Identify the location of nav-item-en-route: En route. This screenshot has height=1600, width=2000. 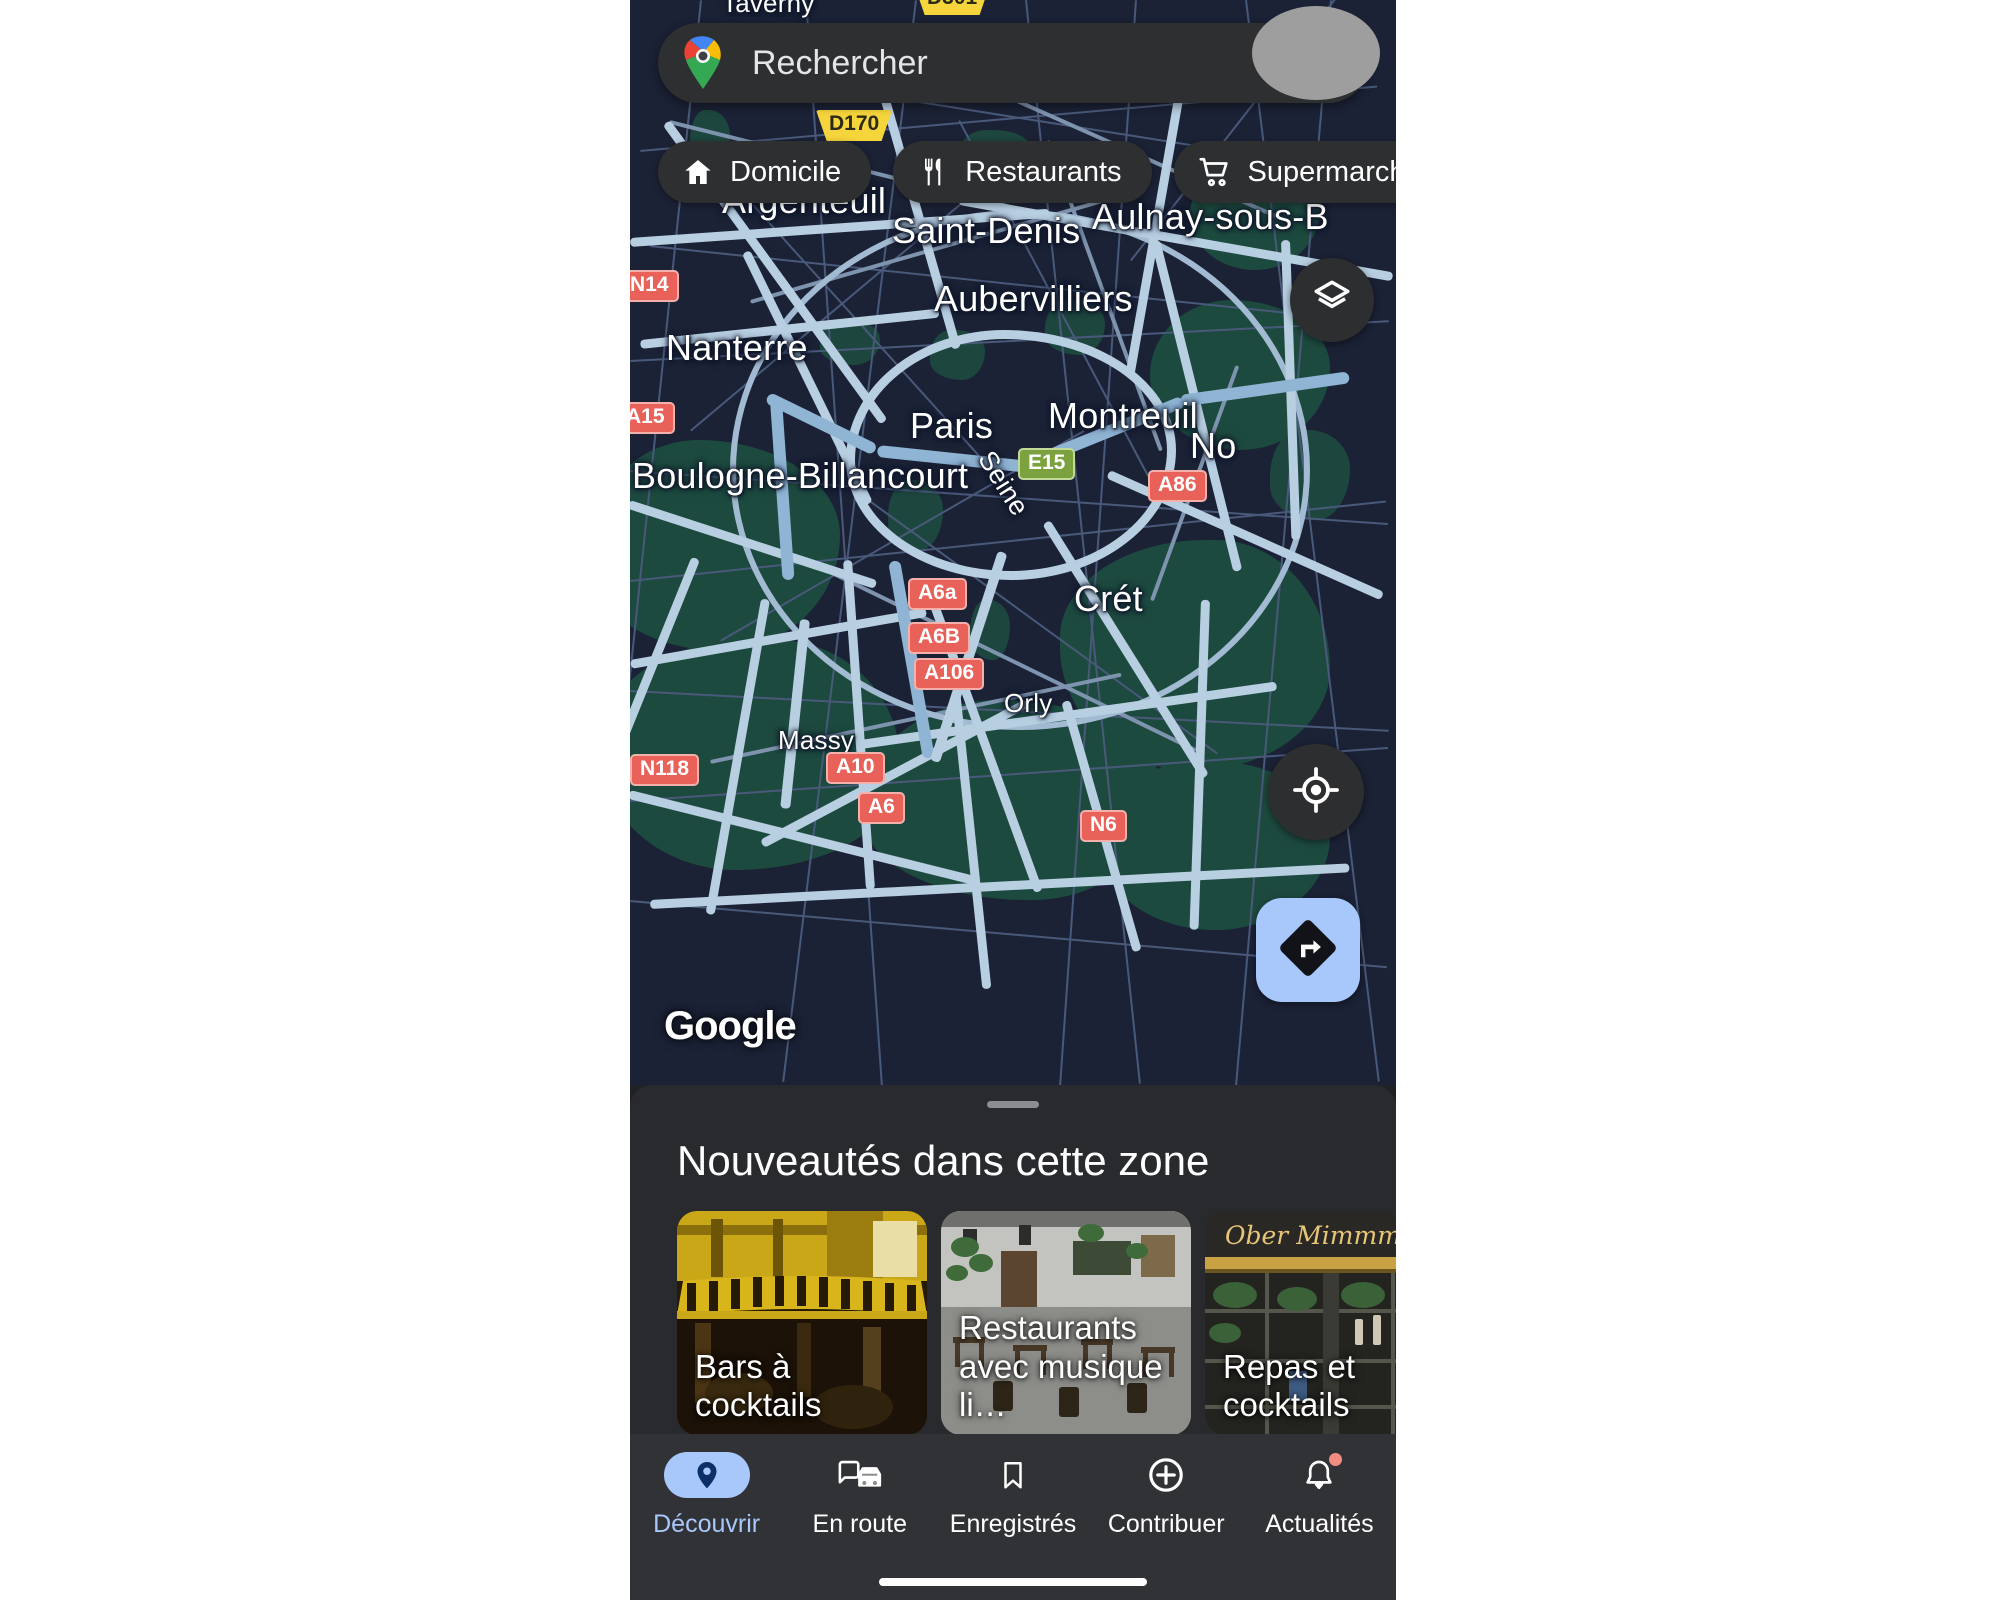
(859, 1517).